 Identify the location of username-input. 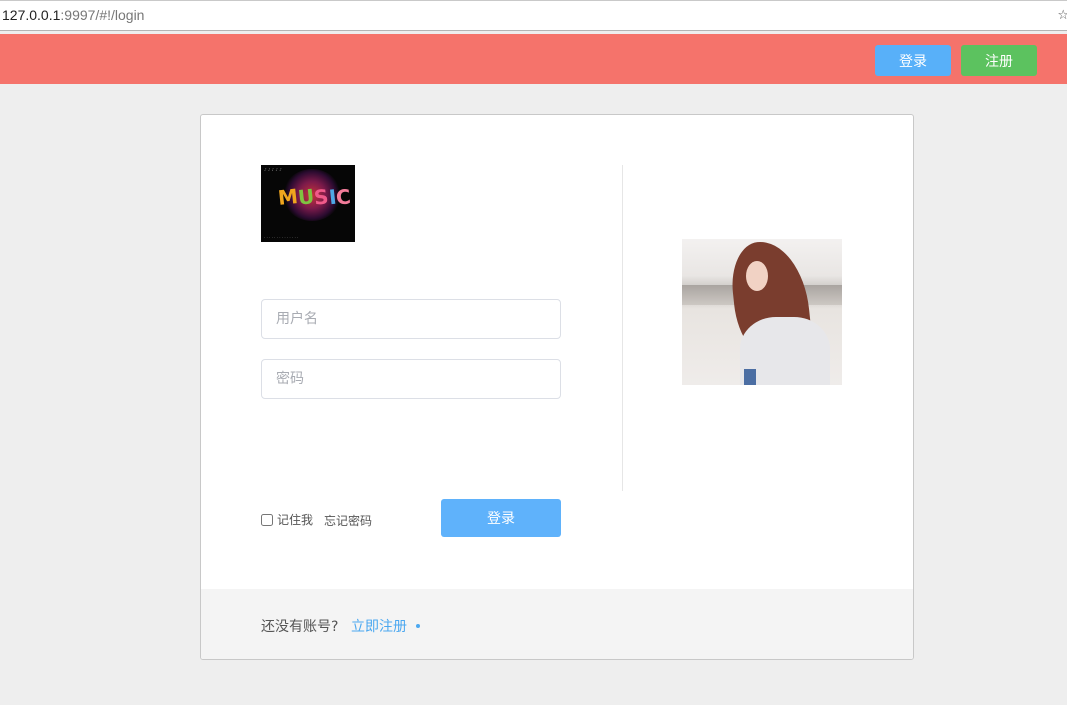
(411, 319).